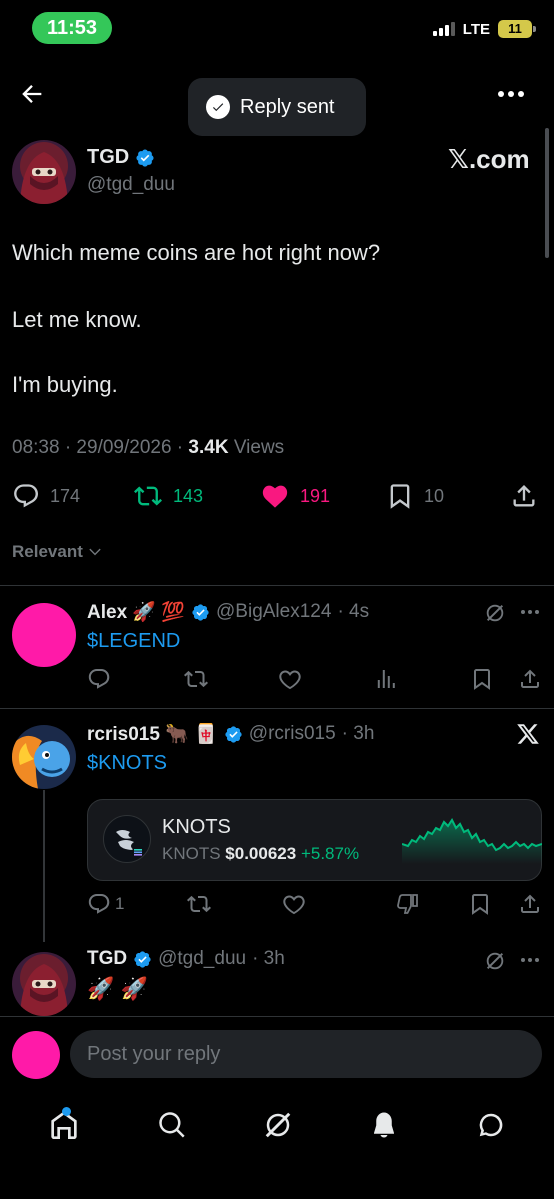  I want to click on nav-notifications, so click(384, 1125).